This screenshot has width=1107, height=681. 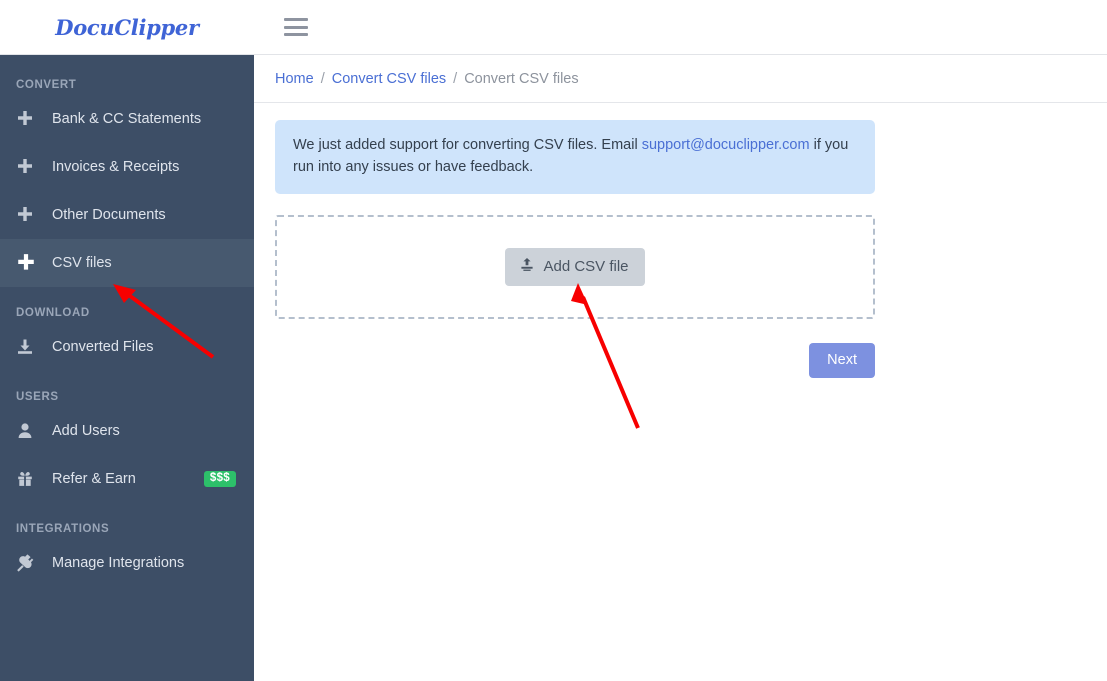 I want to click on sidebar-item-manage-integrations: Manage Integrations, so click(x=127, y=563).